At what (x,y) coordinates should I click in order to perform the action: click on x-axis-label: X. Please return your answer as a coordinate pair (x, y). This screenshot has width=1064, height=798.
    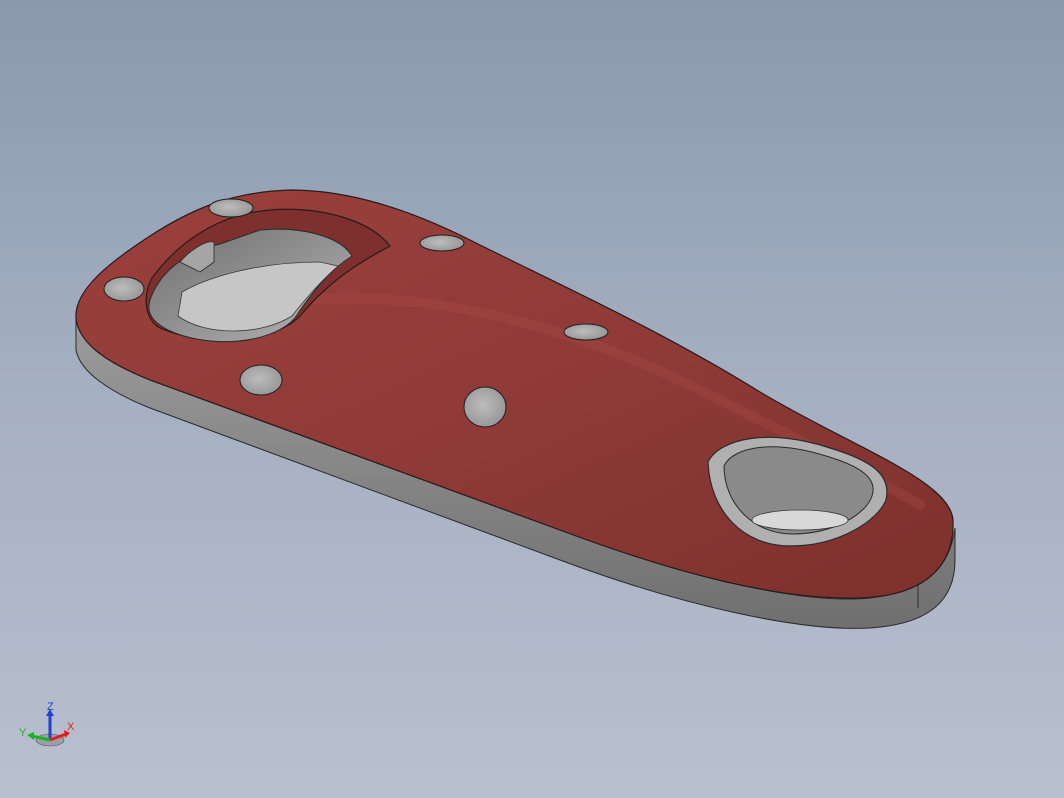
    Looking at the image, I should click on (71, 727).